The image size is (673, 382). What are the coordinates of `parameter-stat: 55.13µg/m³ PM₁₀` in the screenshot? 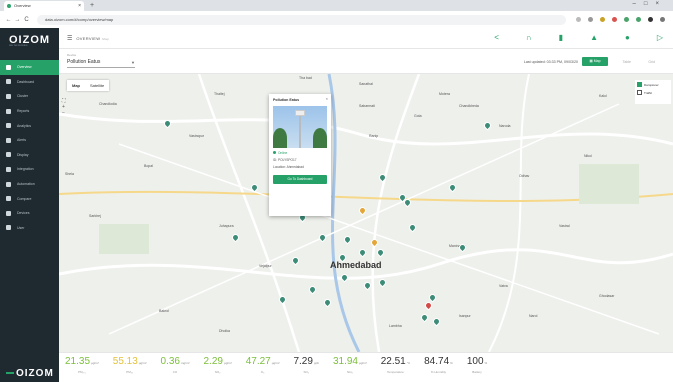 It's located at (130, 365).